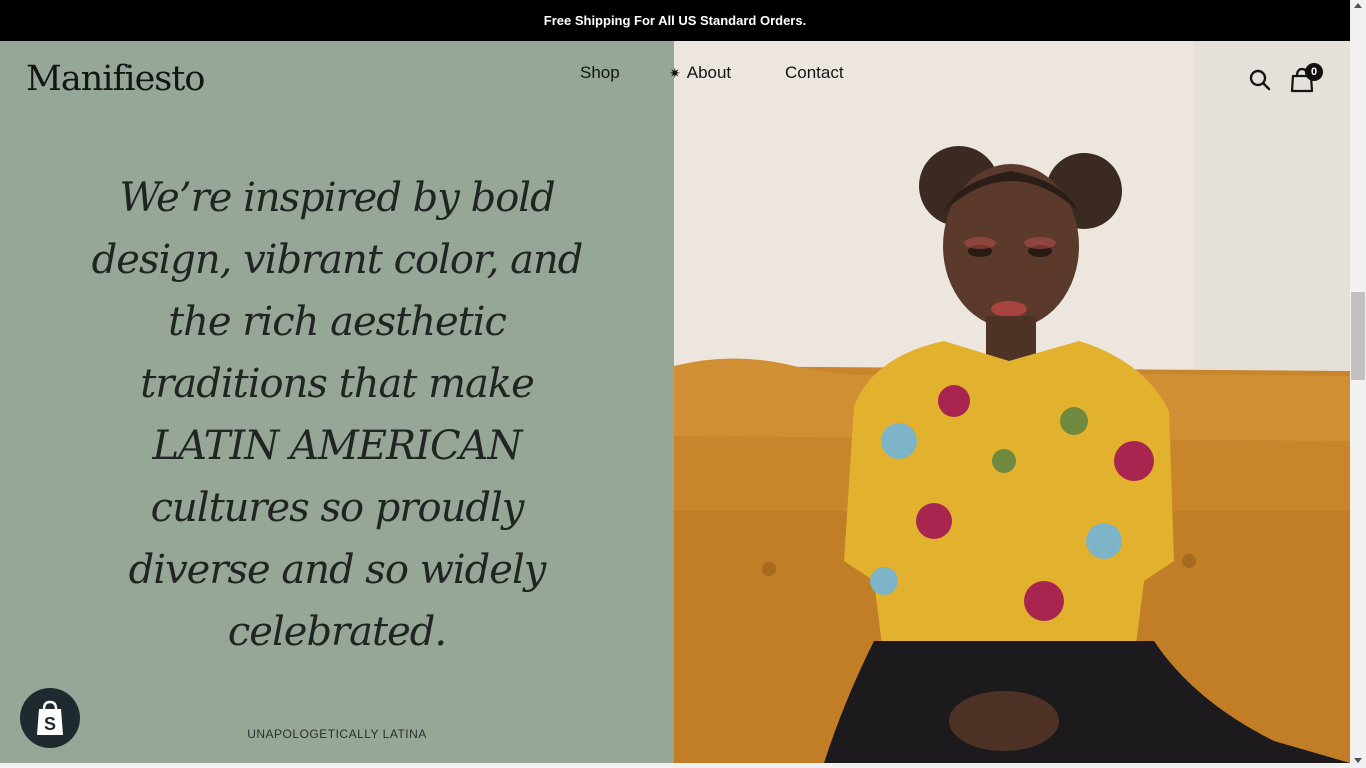 The height and width of the screenshot is (768, 1366). I want to click on nav-about: ✷ About, so click(700, 73).